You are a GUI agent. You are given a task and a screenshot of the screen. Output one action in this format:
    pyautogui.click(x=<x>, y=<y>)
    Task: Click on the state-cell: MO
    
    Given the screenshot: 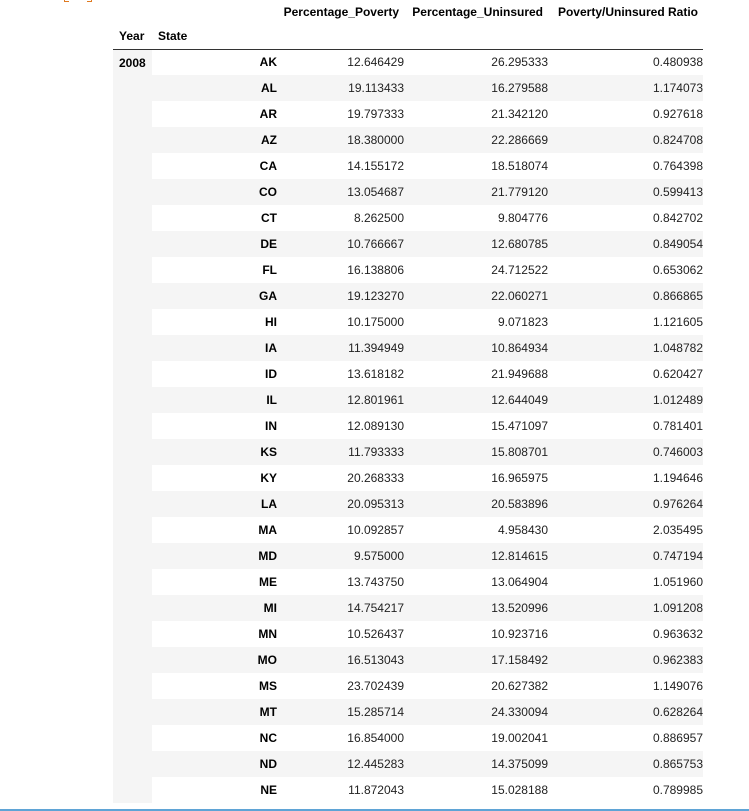 What is the action you would take?
    pyautogui.click(x=214, y=660)
    